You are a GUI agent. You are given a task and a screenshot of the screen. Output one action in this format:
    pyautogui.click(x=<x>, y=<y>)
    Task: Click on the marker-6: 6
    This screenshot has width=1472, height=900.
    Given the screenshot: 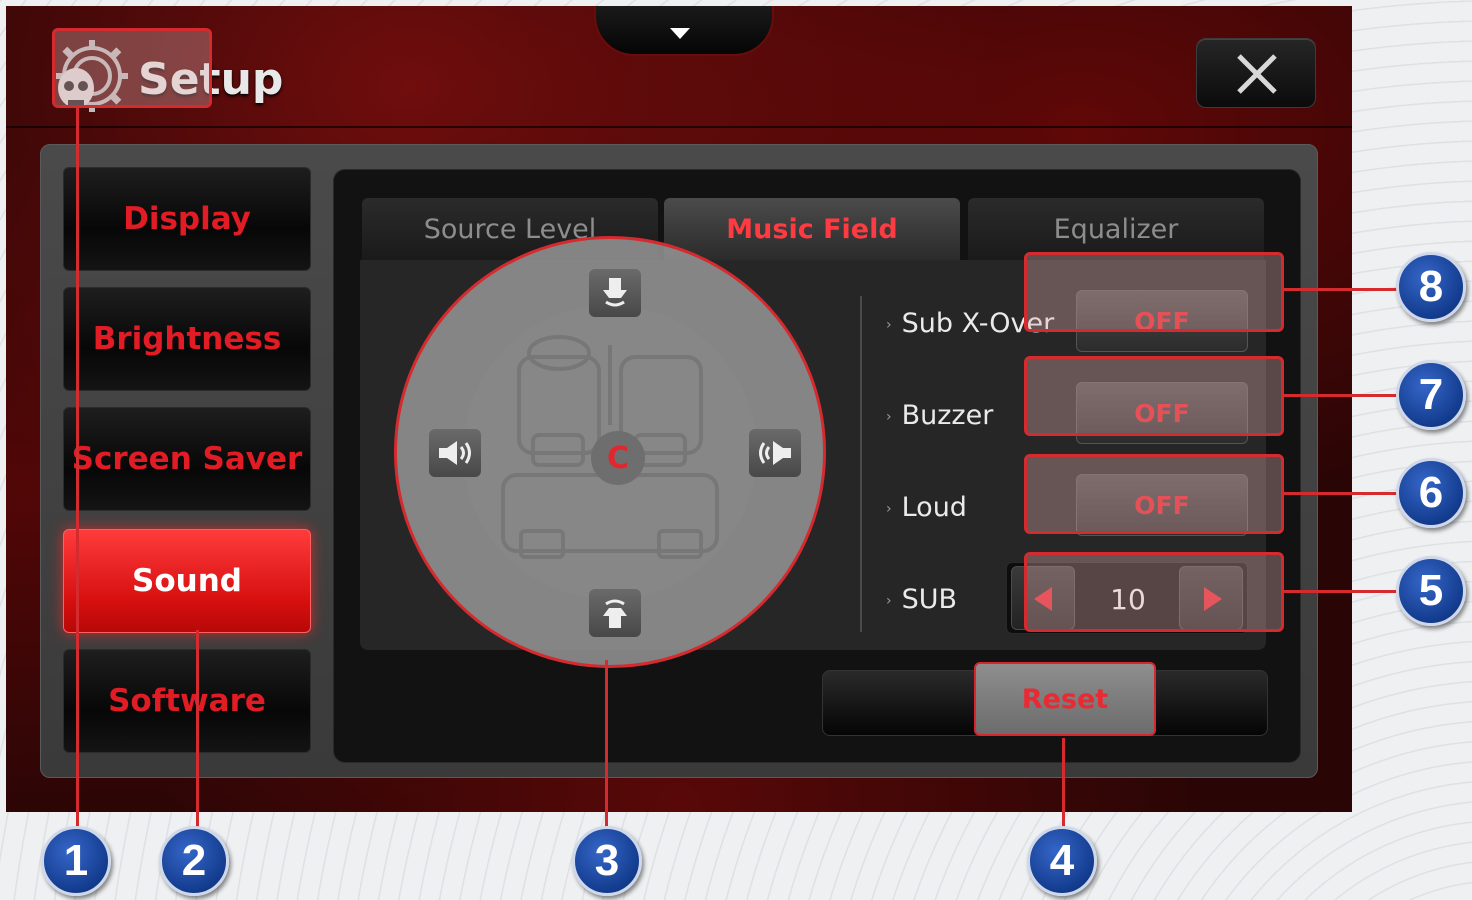 What is the action you would take?
    pyautogui.click(x=1431, y=493)
    